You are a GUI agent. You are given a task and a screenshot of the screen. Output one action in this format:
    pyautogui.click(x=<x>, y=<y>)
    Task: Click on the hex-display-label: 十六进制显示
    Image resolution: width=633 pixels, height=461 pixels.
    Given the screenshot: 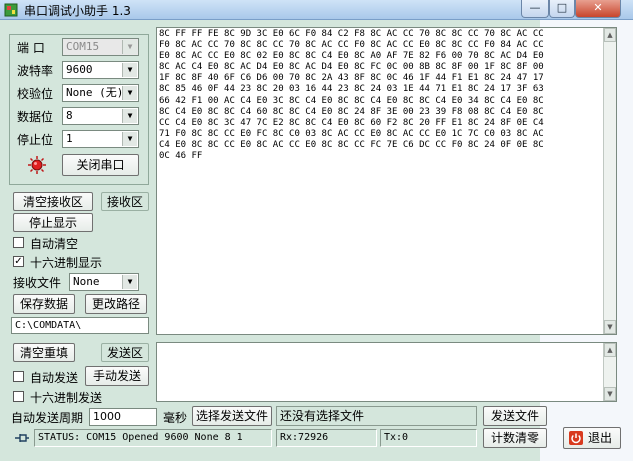 What is the action you would take?
    pyautogui.click(x=66, y=263)
    